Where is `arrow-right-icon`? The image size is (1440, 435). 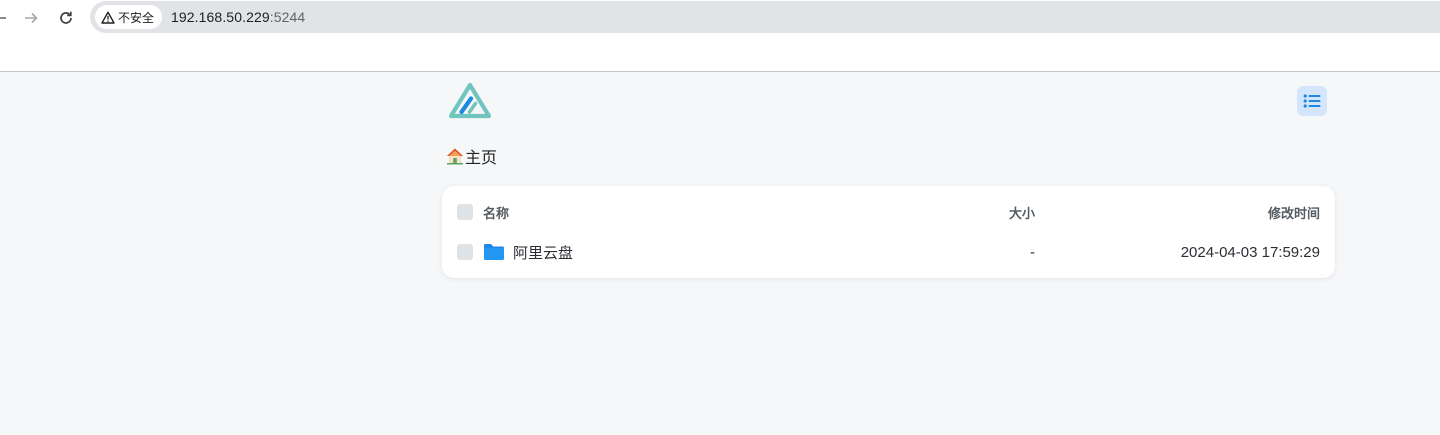
arrow-right-icon is located at coordinates (31, 18).